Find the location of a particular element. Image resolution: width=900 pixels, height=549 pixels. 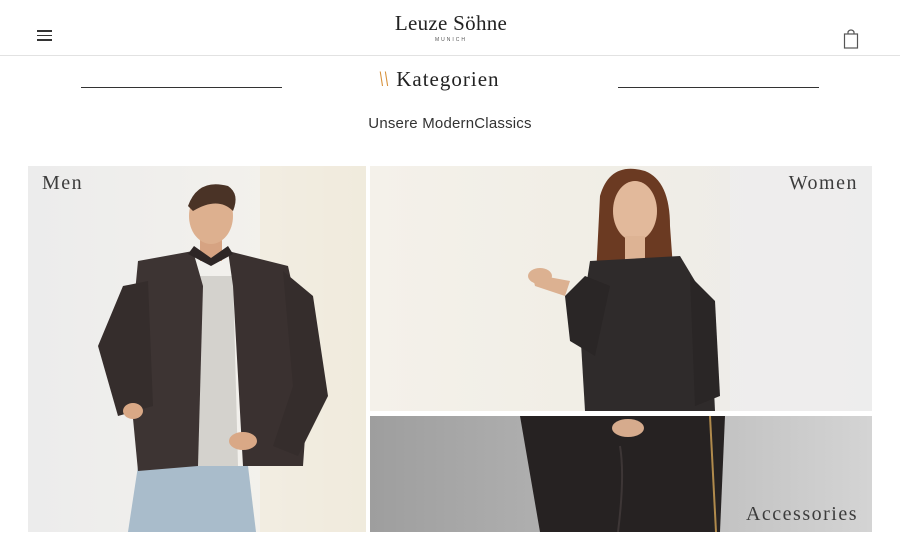

category-label-women: Women is located at coordinates (823, 183).